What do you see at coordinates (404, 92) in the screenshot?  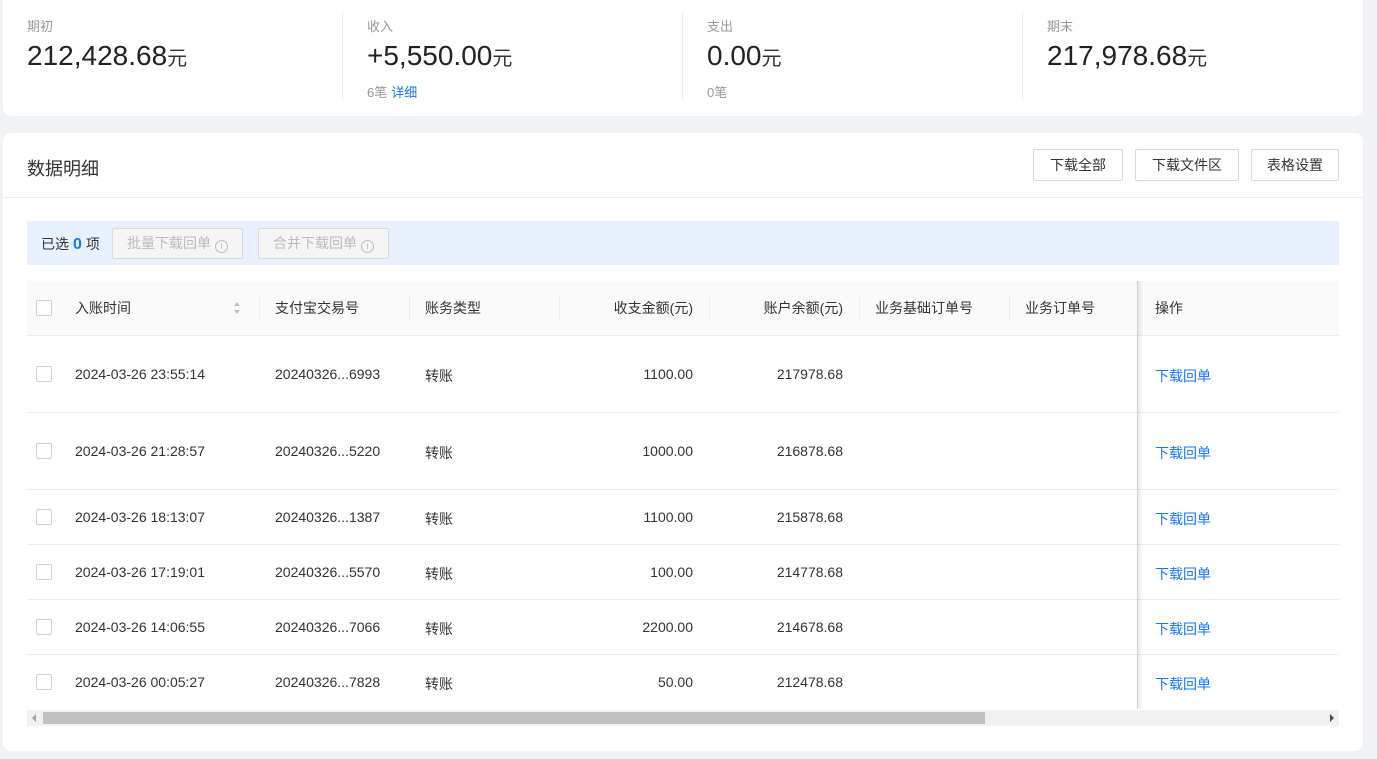 I see `income-detail-link: 详细` at bounding box center [404, 92].